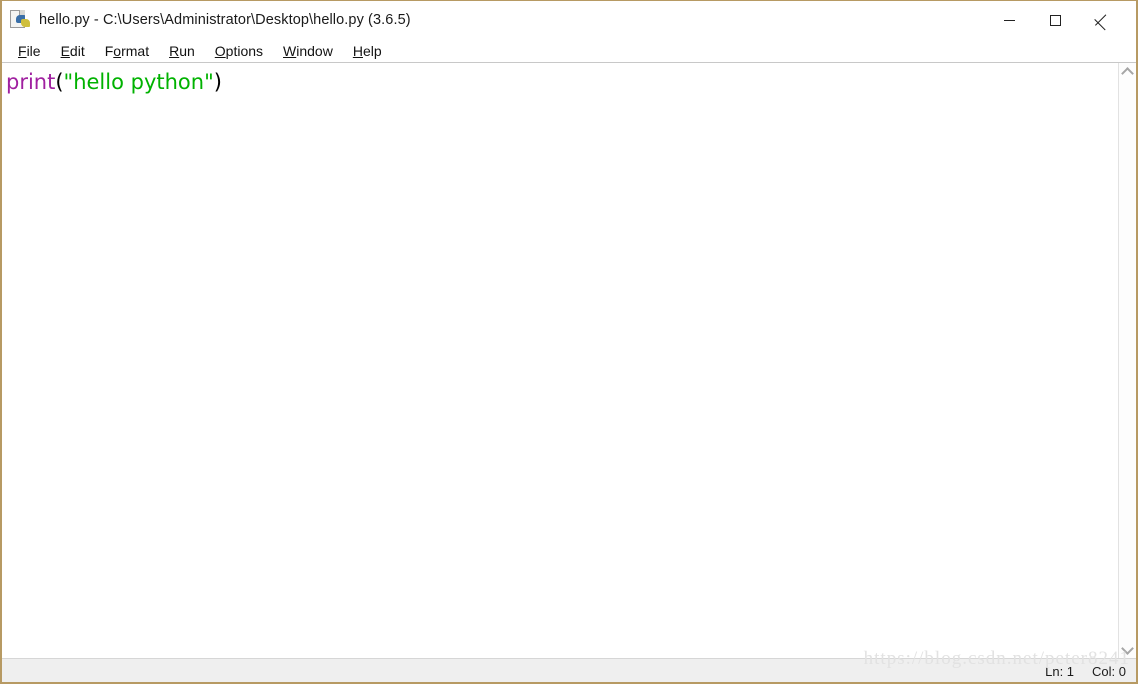 The width and height of the screenshot is (1138, 684). I want to click on maximize-icon, so click(1055, 20).